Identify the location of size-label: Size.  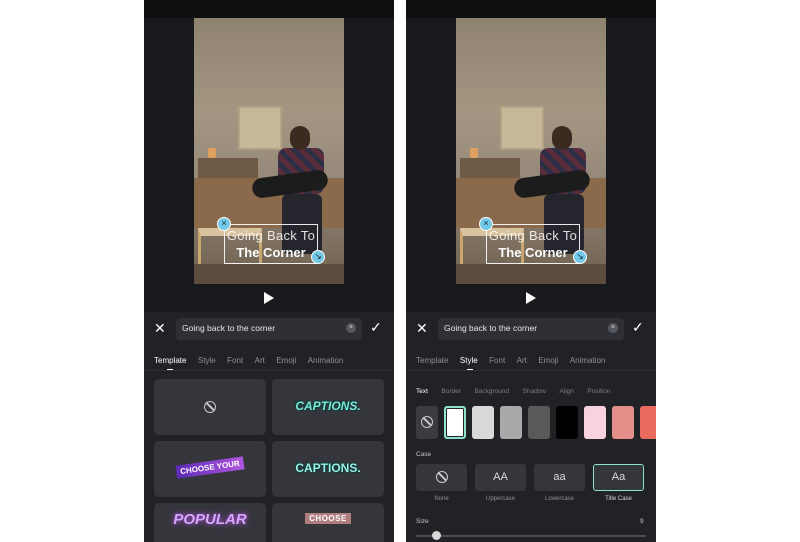
(422, 521).